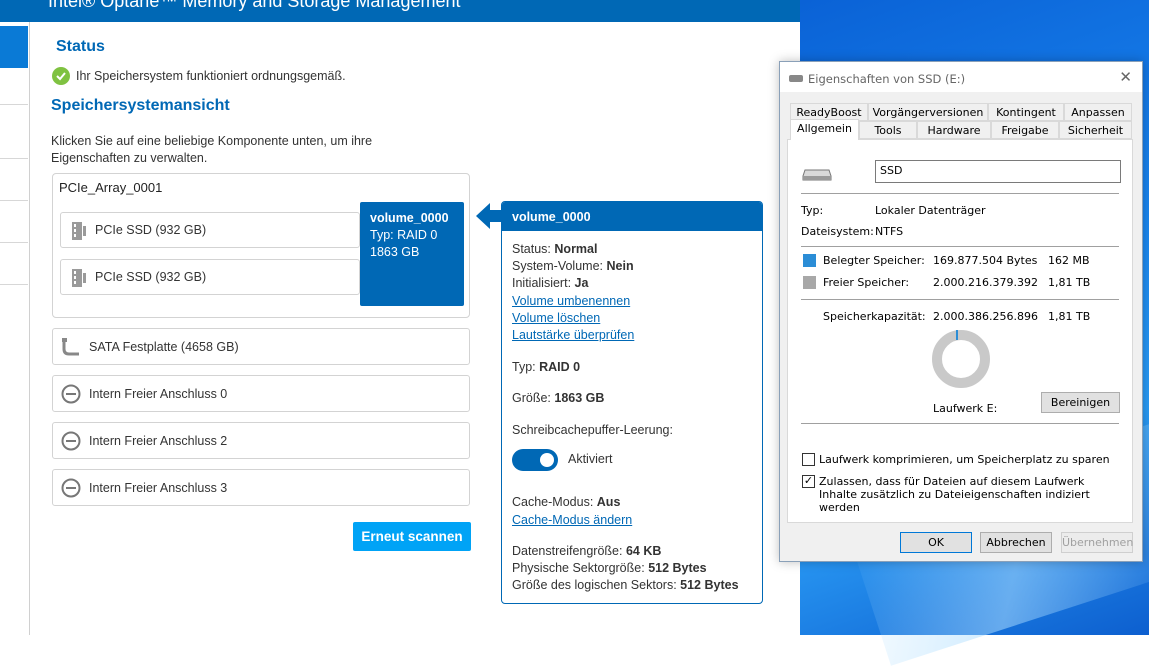  I want to click on sidebar-item-selected, so click(14, 47).